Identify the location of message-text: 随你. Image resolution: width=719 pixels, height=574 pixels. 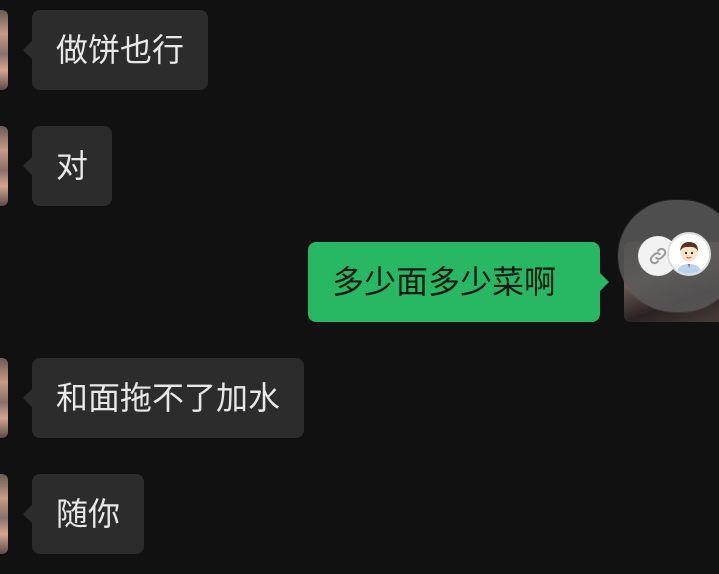
(88, 514).